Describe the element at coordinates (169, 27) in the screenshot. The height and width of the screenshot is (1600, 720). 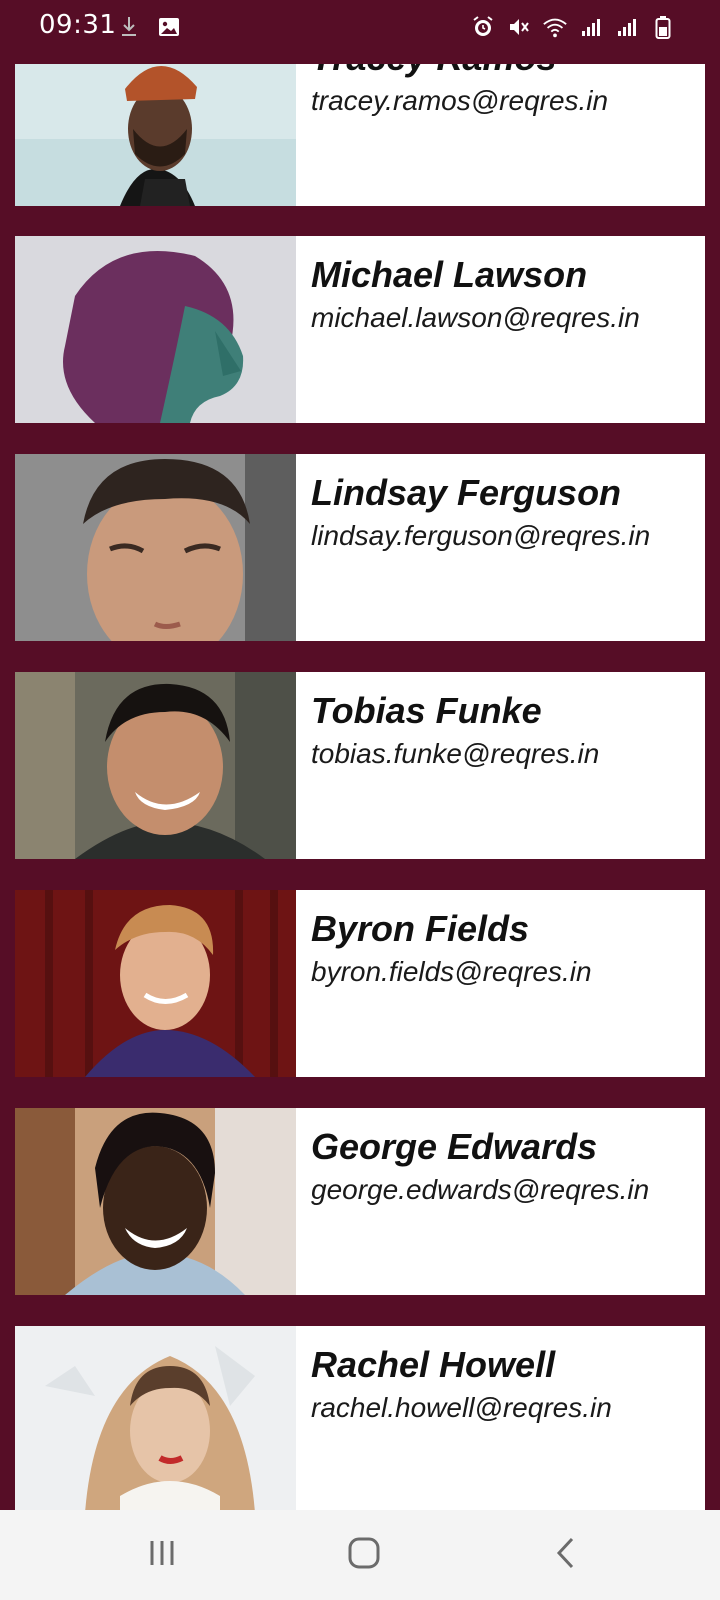
I see `image-icon` at that location.